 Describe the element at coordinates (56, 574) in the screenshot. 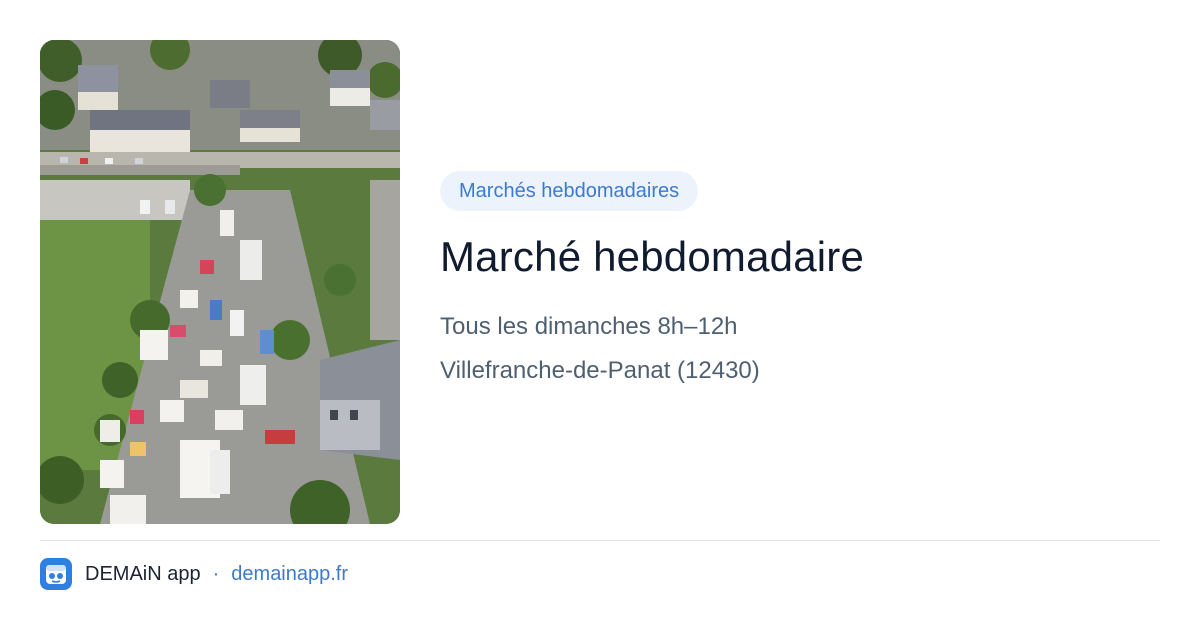

I see `app-logo-icon` at that location.